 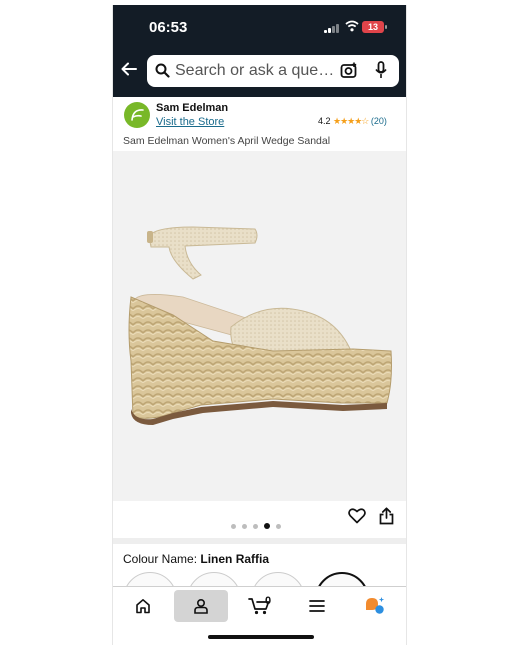 What do you see at coordinates (261, 637) in the screenshot?
I see `home-indicator` at bounding box center [261, 637].